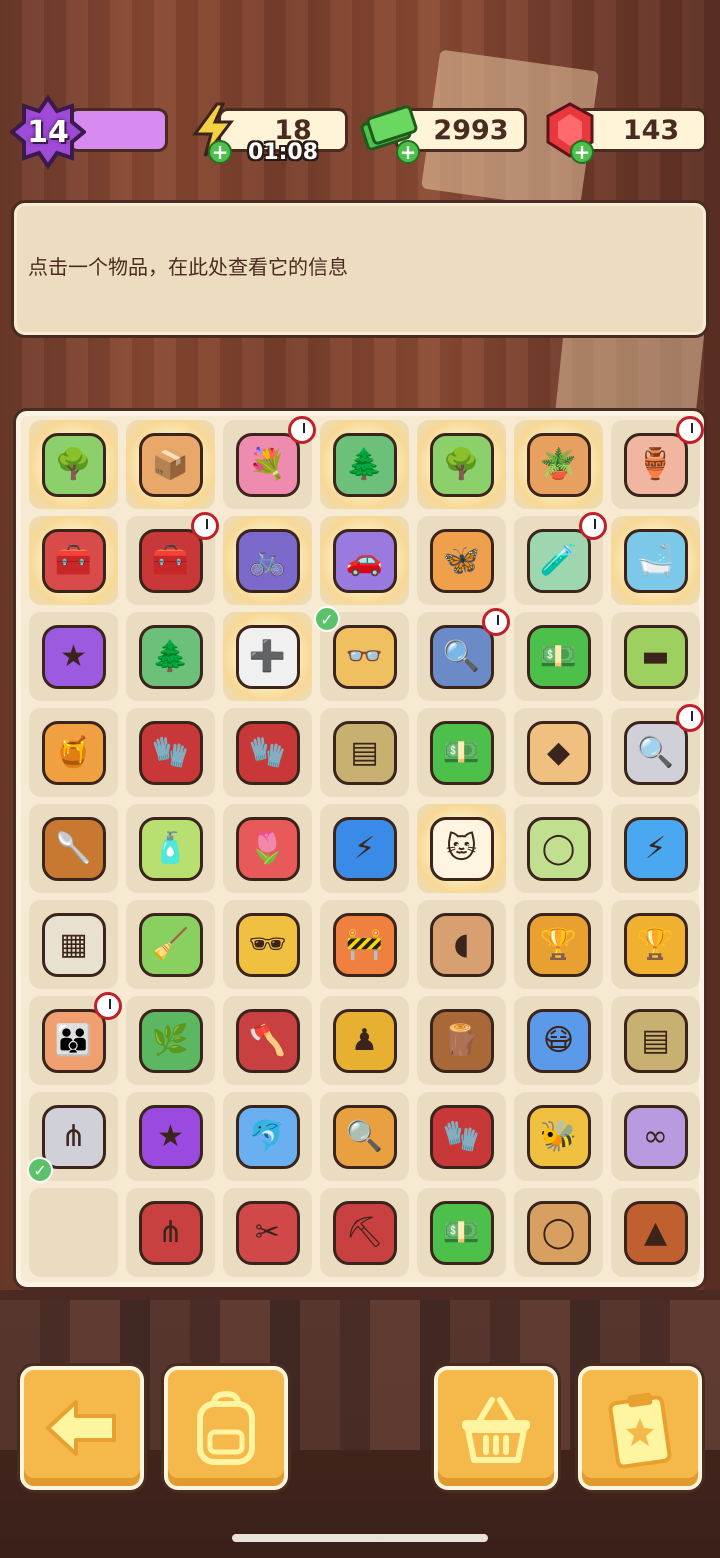  Describe the element at coordinates (267, 656) in the screenshot. I see `first-aid-box-item: ➕` at that location.